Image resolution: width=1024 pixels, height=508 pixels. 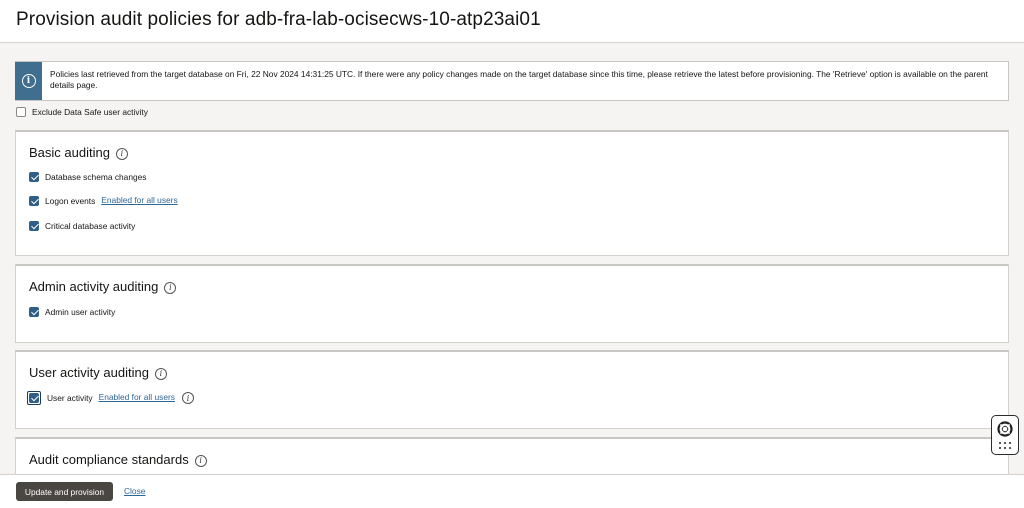 What do you see at coordinates (96, 177) in the screenshot?
I see `database-schema-changes-label: Database schema changes` at bounding box center [96, 177].